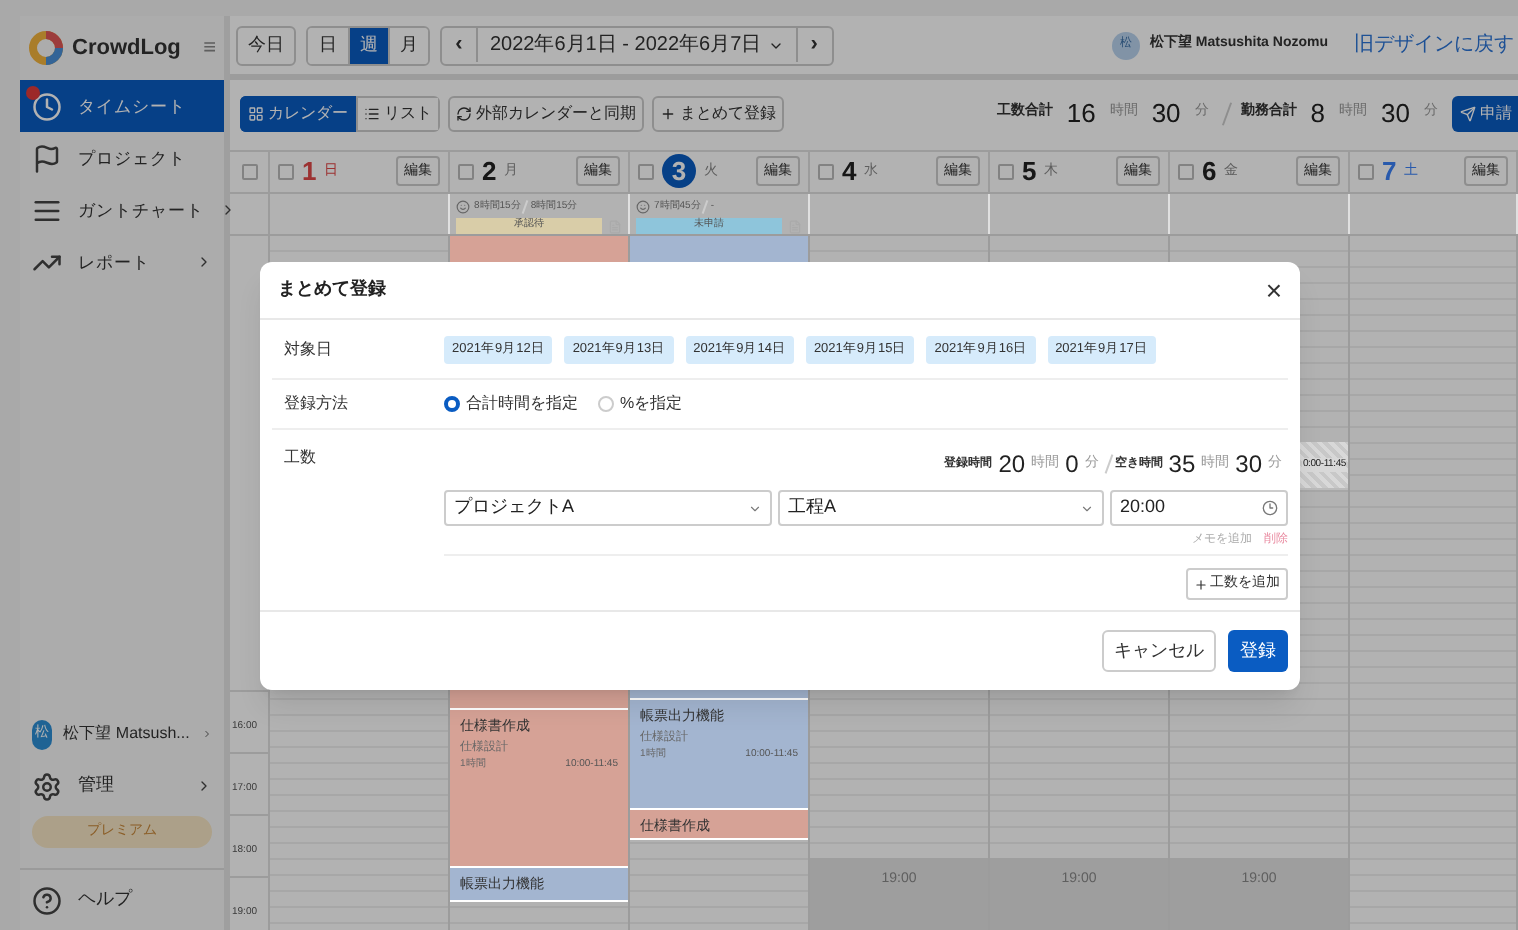  Describe the element at coordinates (47, 786) in the screenshot. I see `settings-icon` at that location.